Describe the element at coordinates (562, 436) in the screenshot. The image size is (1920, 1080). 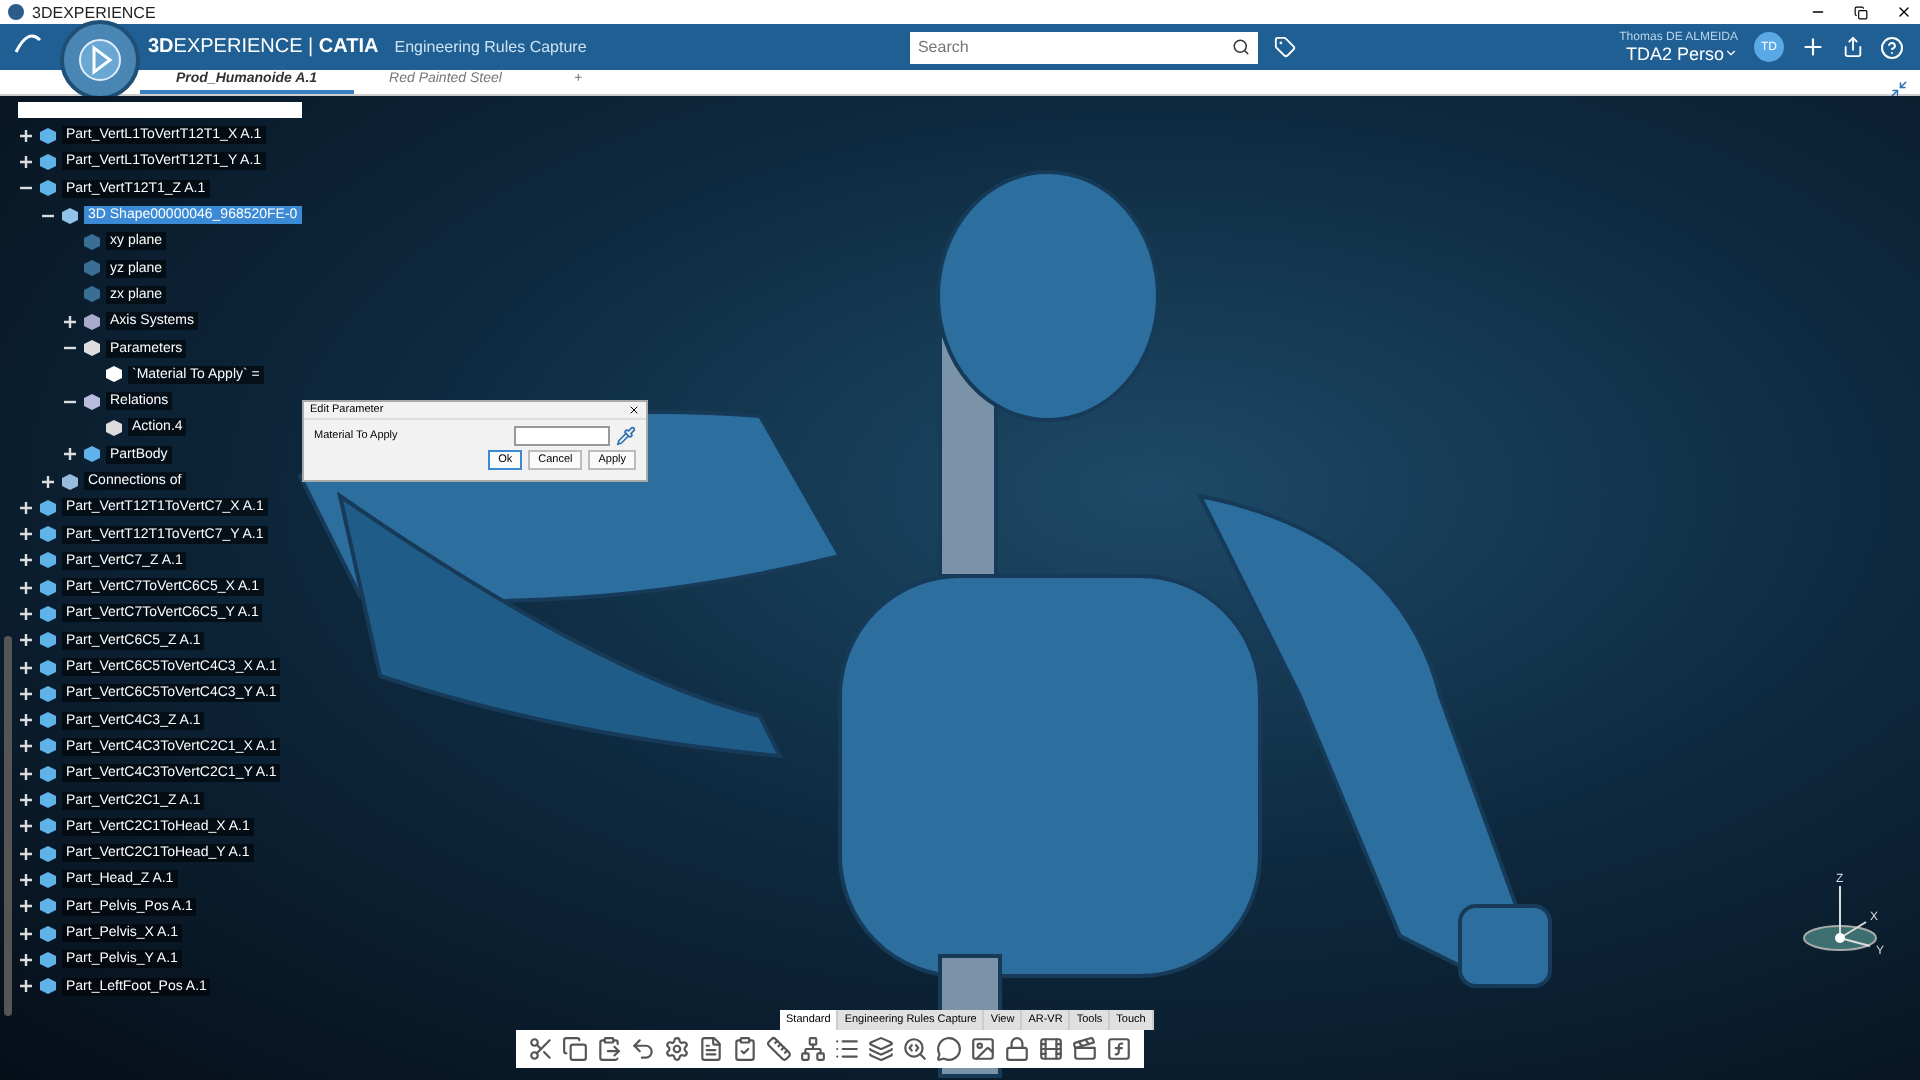
I see `parameter-input` at that location.